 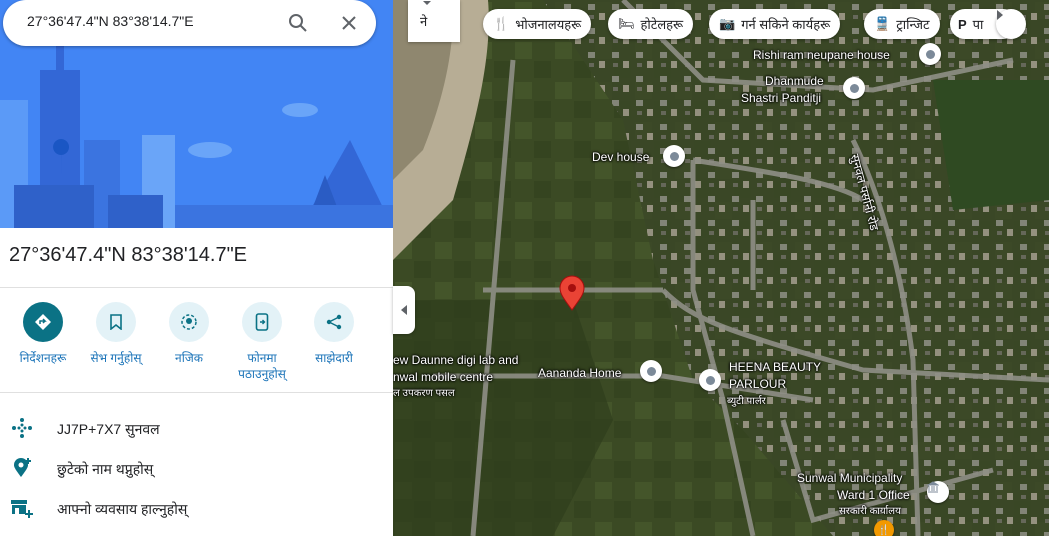 What do you see at coordinates (108, 429) in the screenshot?
I see `plus-code-text: JJ7P+7X7 सुनवल` at bounding box center [108, 429].